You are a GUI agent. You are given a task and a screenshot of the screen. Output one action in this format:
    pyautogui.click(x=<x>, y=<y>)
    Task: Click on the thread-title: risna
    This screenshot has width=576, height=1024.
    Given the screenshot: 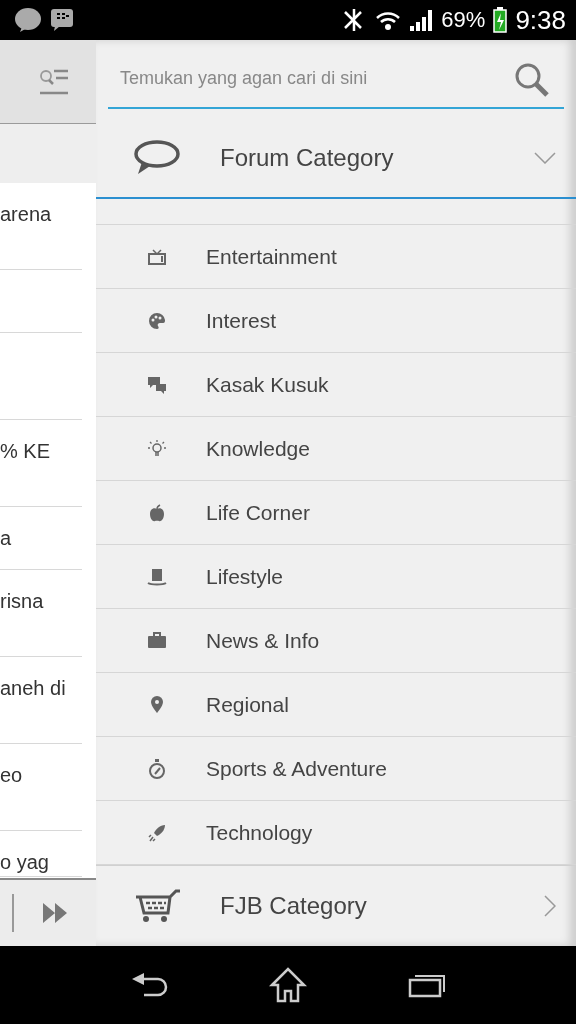 What is the action you would take?
    pyautogui.click(x=22, y=601)
    